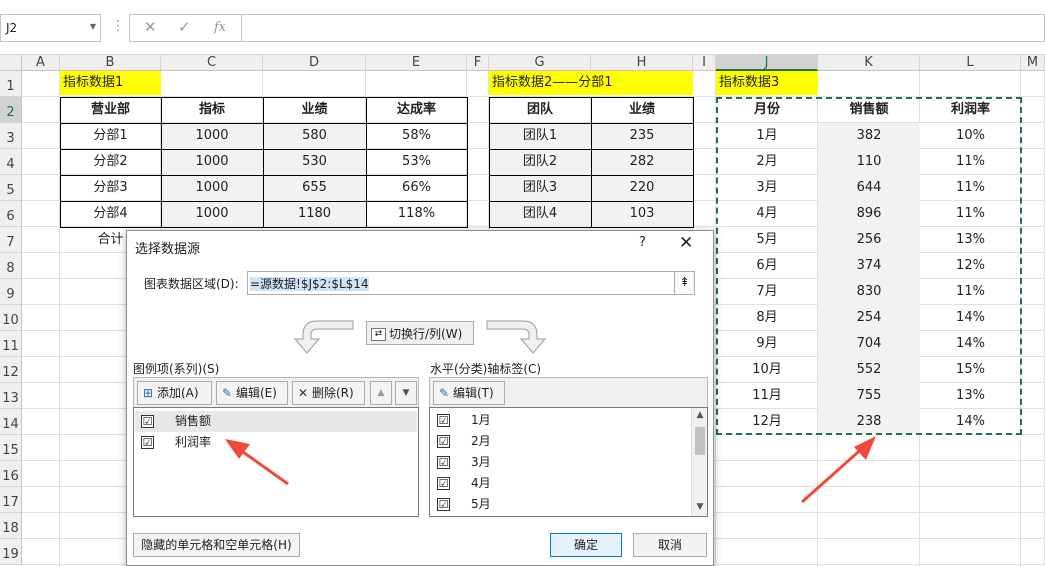  Describe the element at coordinates (11, 500) in the screenshot. I see `row-header: 17` at that location.